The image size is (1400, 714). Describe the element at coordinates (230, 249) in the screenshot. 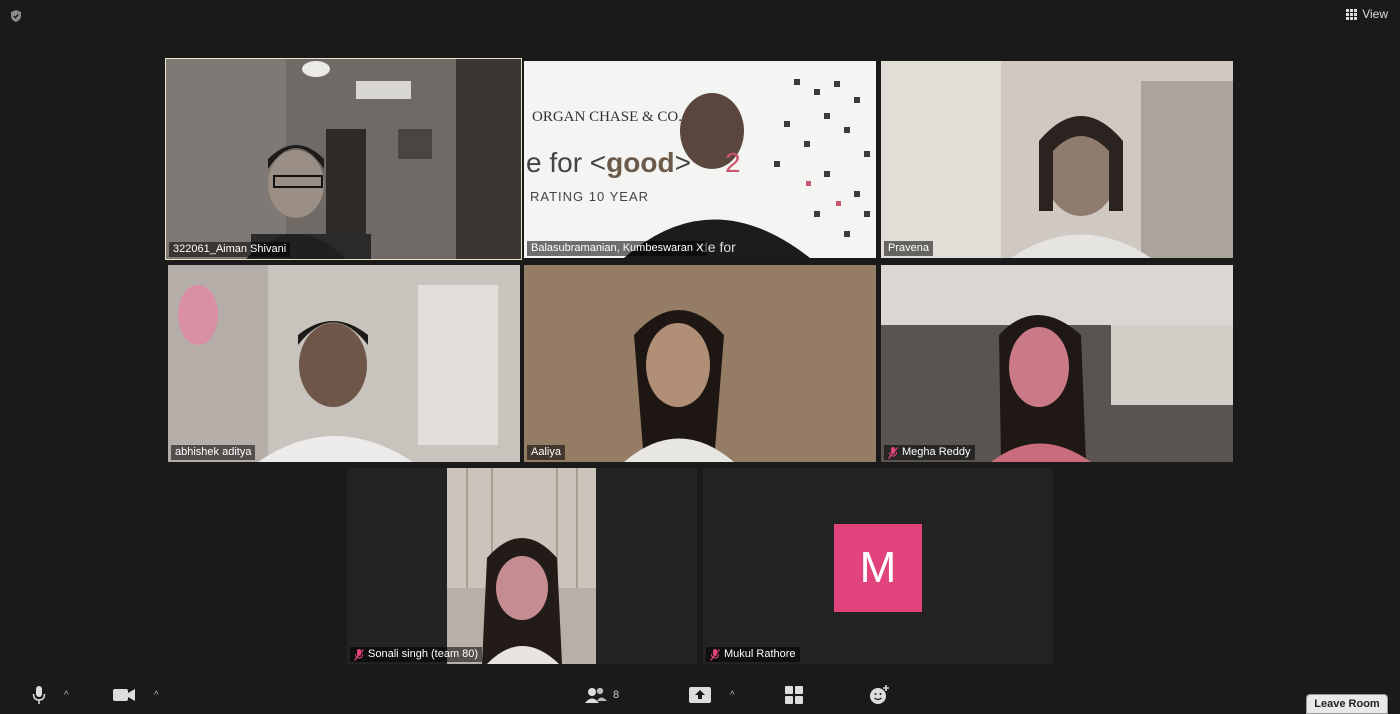

I see `participant-name-tag: 322061_Aiman Shivani` at that location.